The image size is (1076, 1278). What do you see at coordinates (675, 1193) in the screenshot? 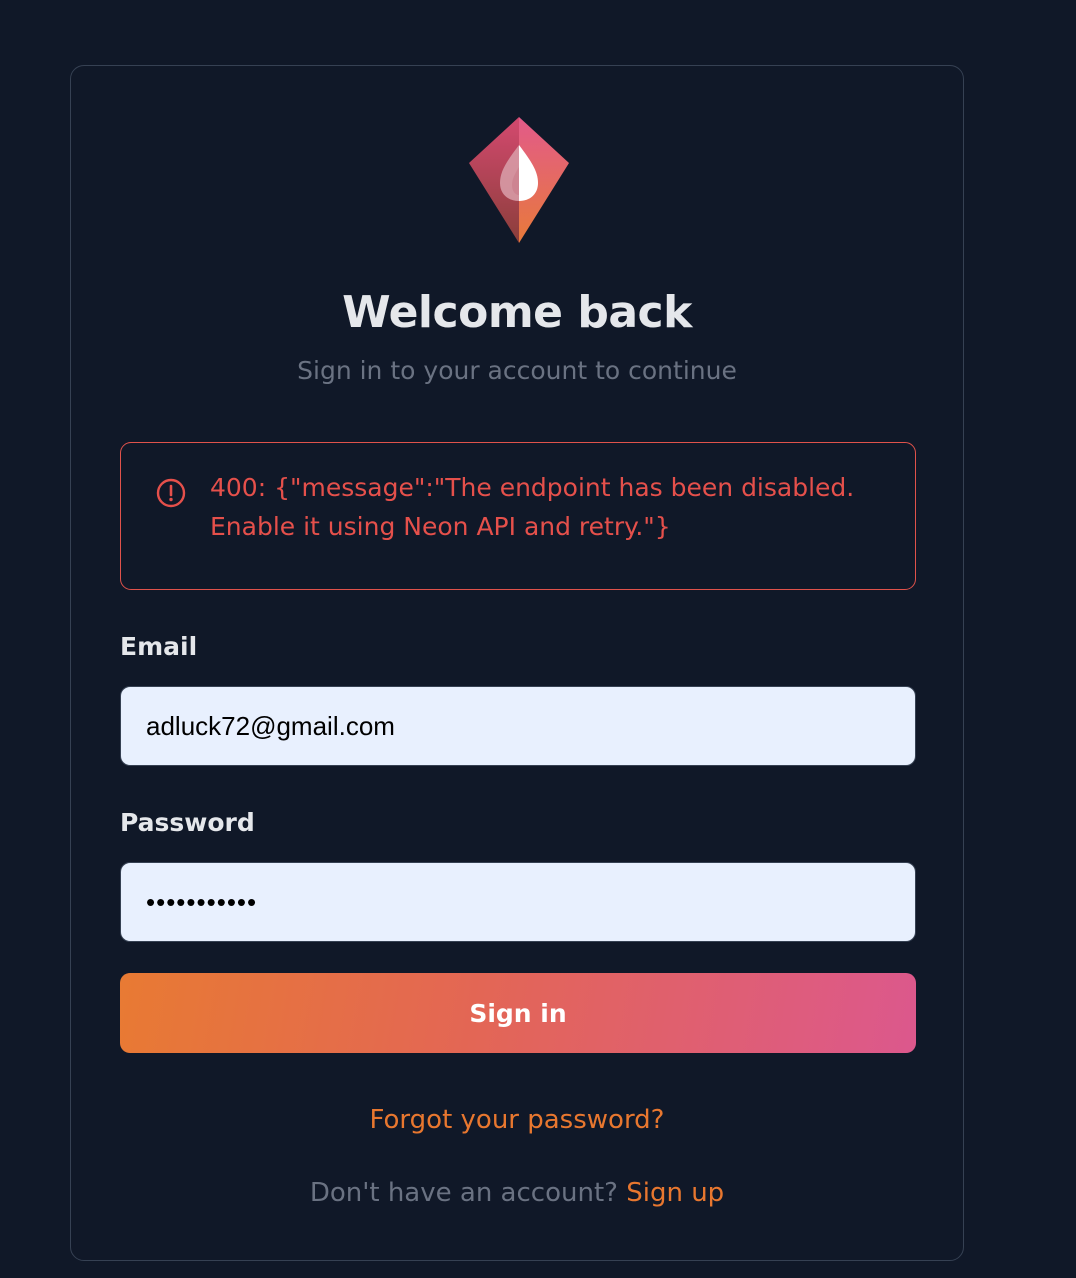
I see `sign-up-link: Sign up` at bounding box center [675, 1193].